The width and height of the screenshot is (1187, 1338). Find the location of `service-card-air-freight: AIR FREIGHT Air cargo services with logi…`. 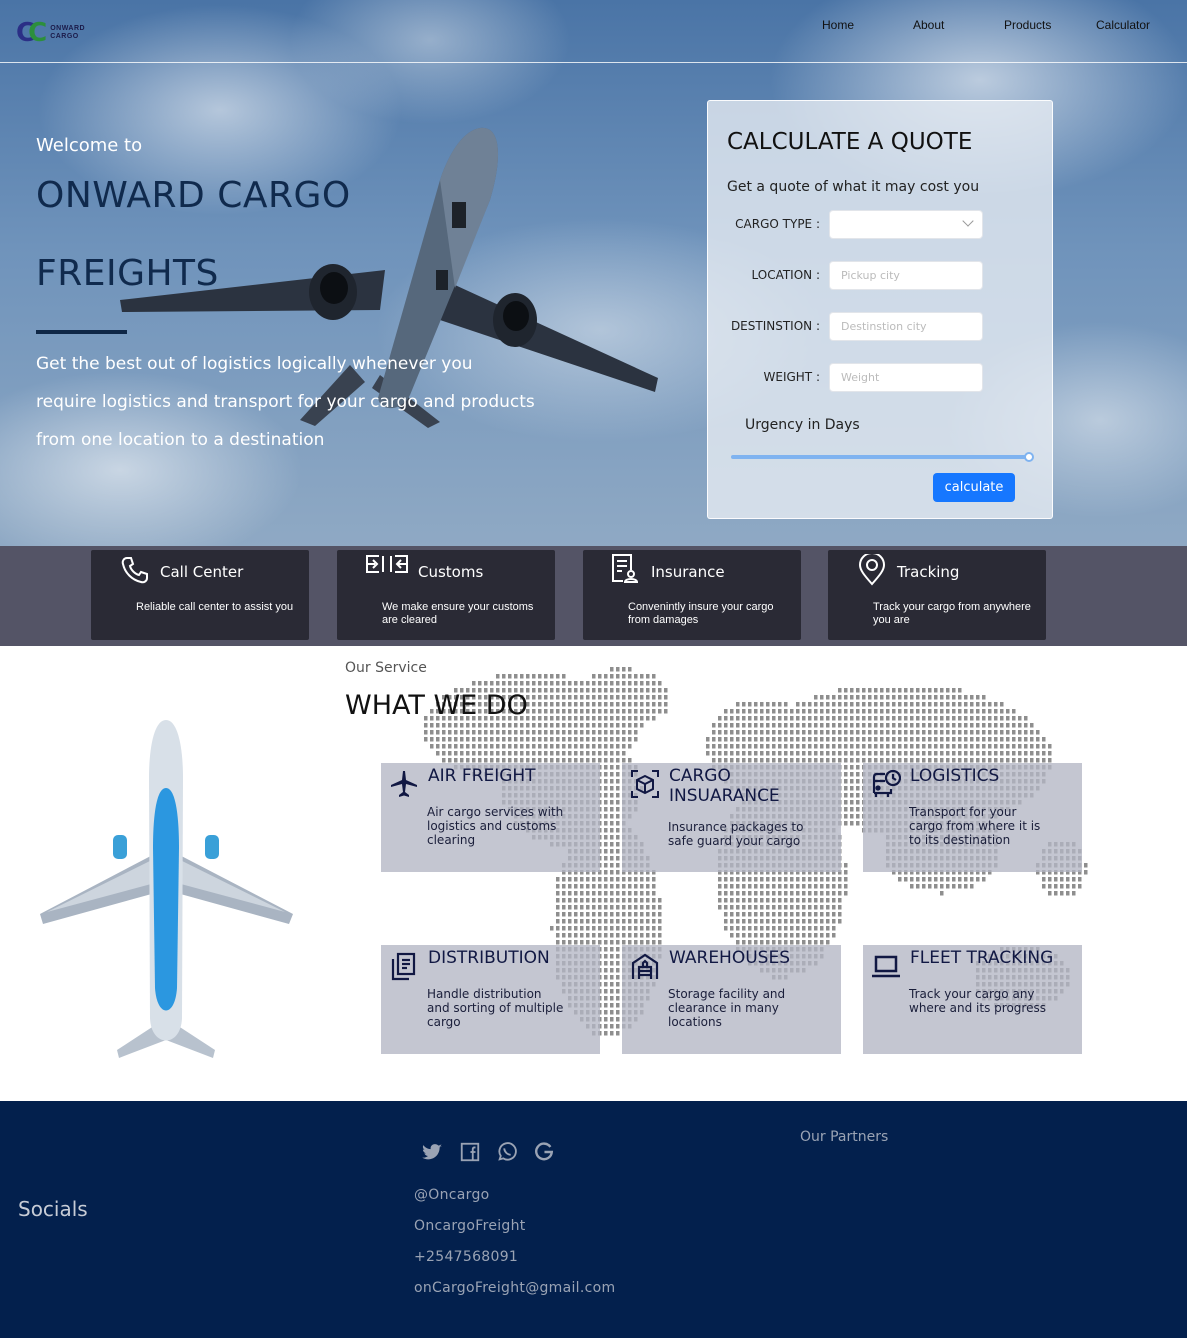

service-card-air-freight: AIR FREIGHT Air cargo services with logi… is located at coordinates (490, 817).